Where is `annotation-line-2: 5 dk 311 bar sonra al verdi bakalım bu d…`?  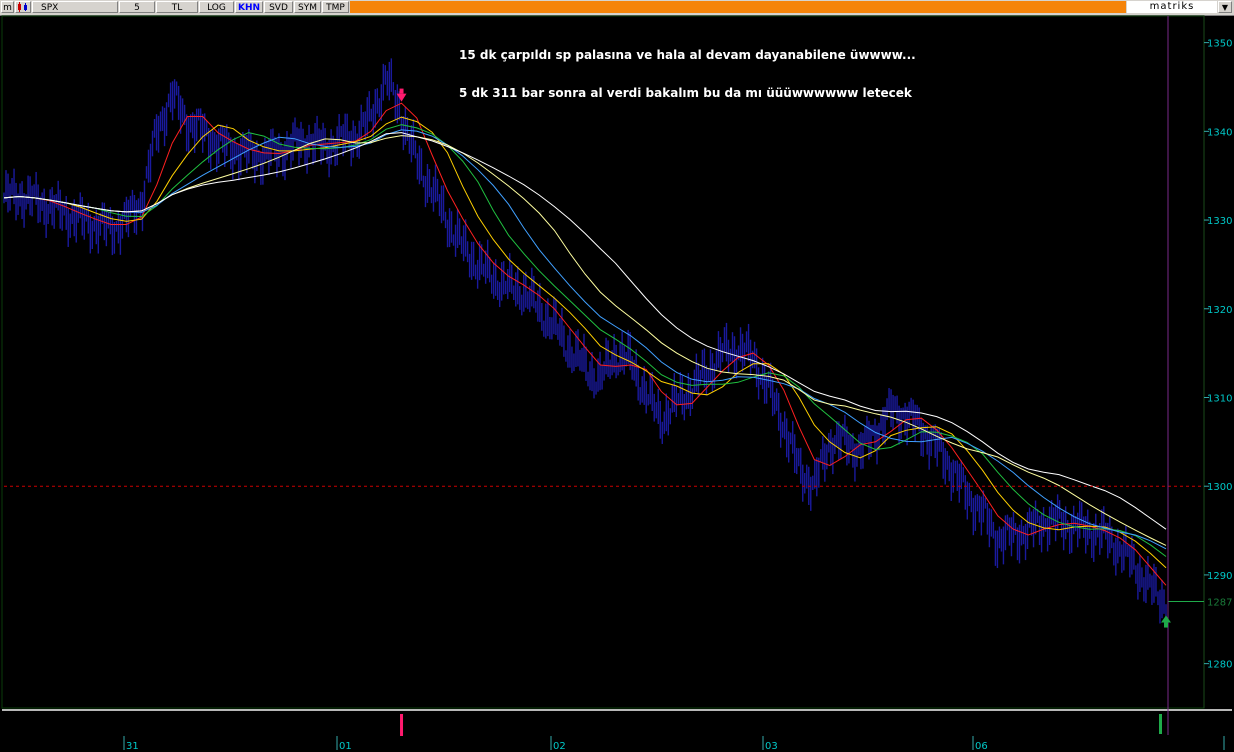 annotation-line-2: 5 dk 311 bar sonra al verdi bakalım bu d… is located at coordinates (685, 93).